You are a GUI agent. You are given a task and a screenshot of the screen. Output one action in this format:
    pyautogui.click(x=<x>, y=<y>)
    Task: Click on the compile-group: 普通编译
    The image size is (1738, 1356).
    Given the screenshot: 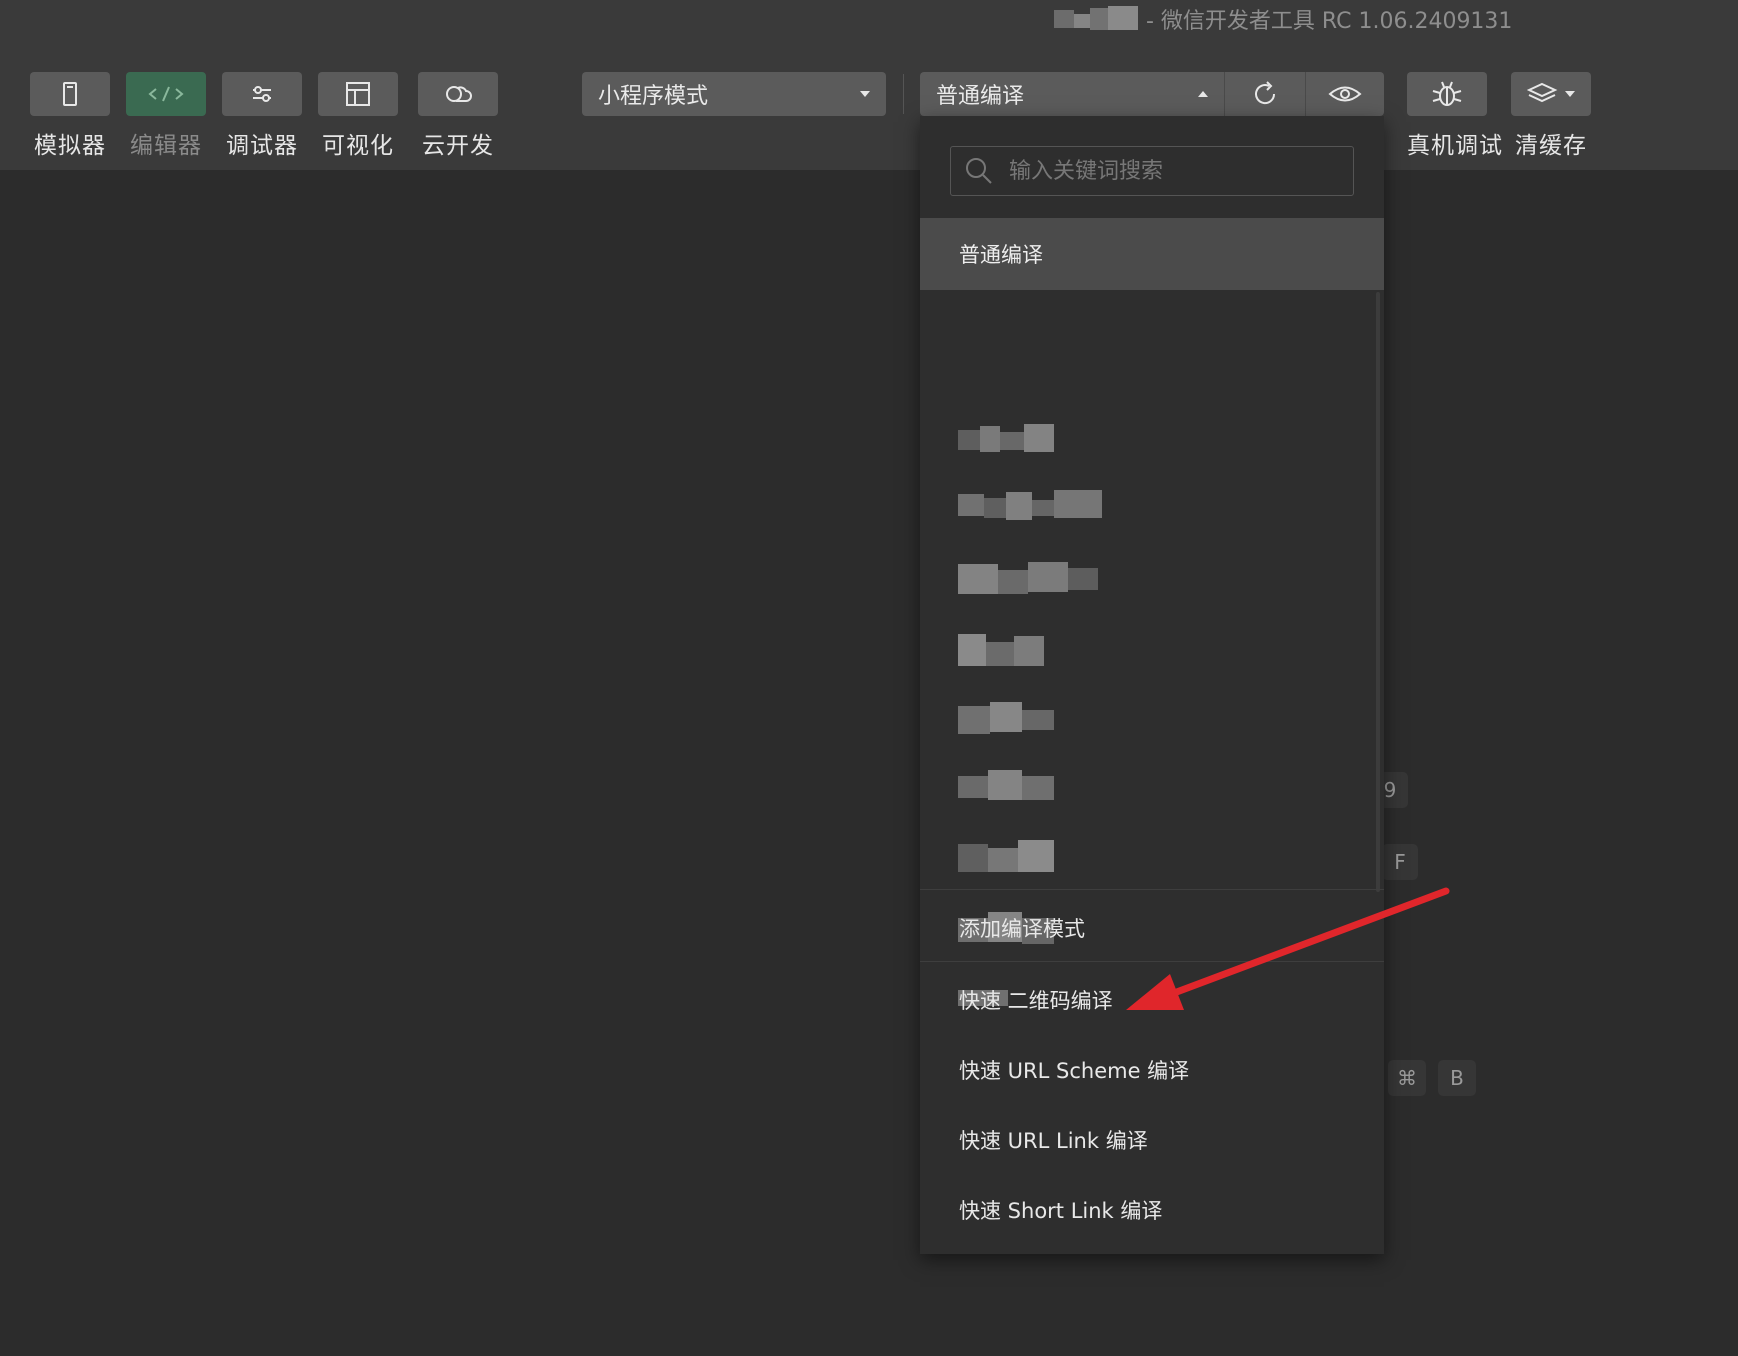 What is the action you would take?
    pyautogui.click(x=1152, y=94)
    